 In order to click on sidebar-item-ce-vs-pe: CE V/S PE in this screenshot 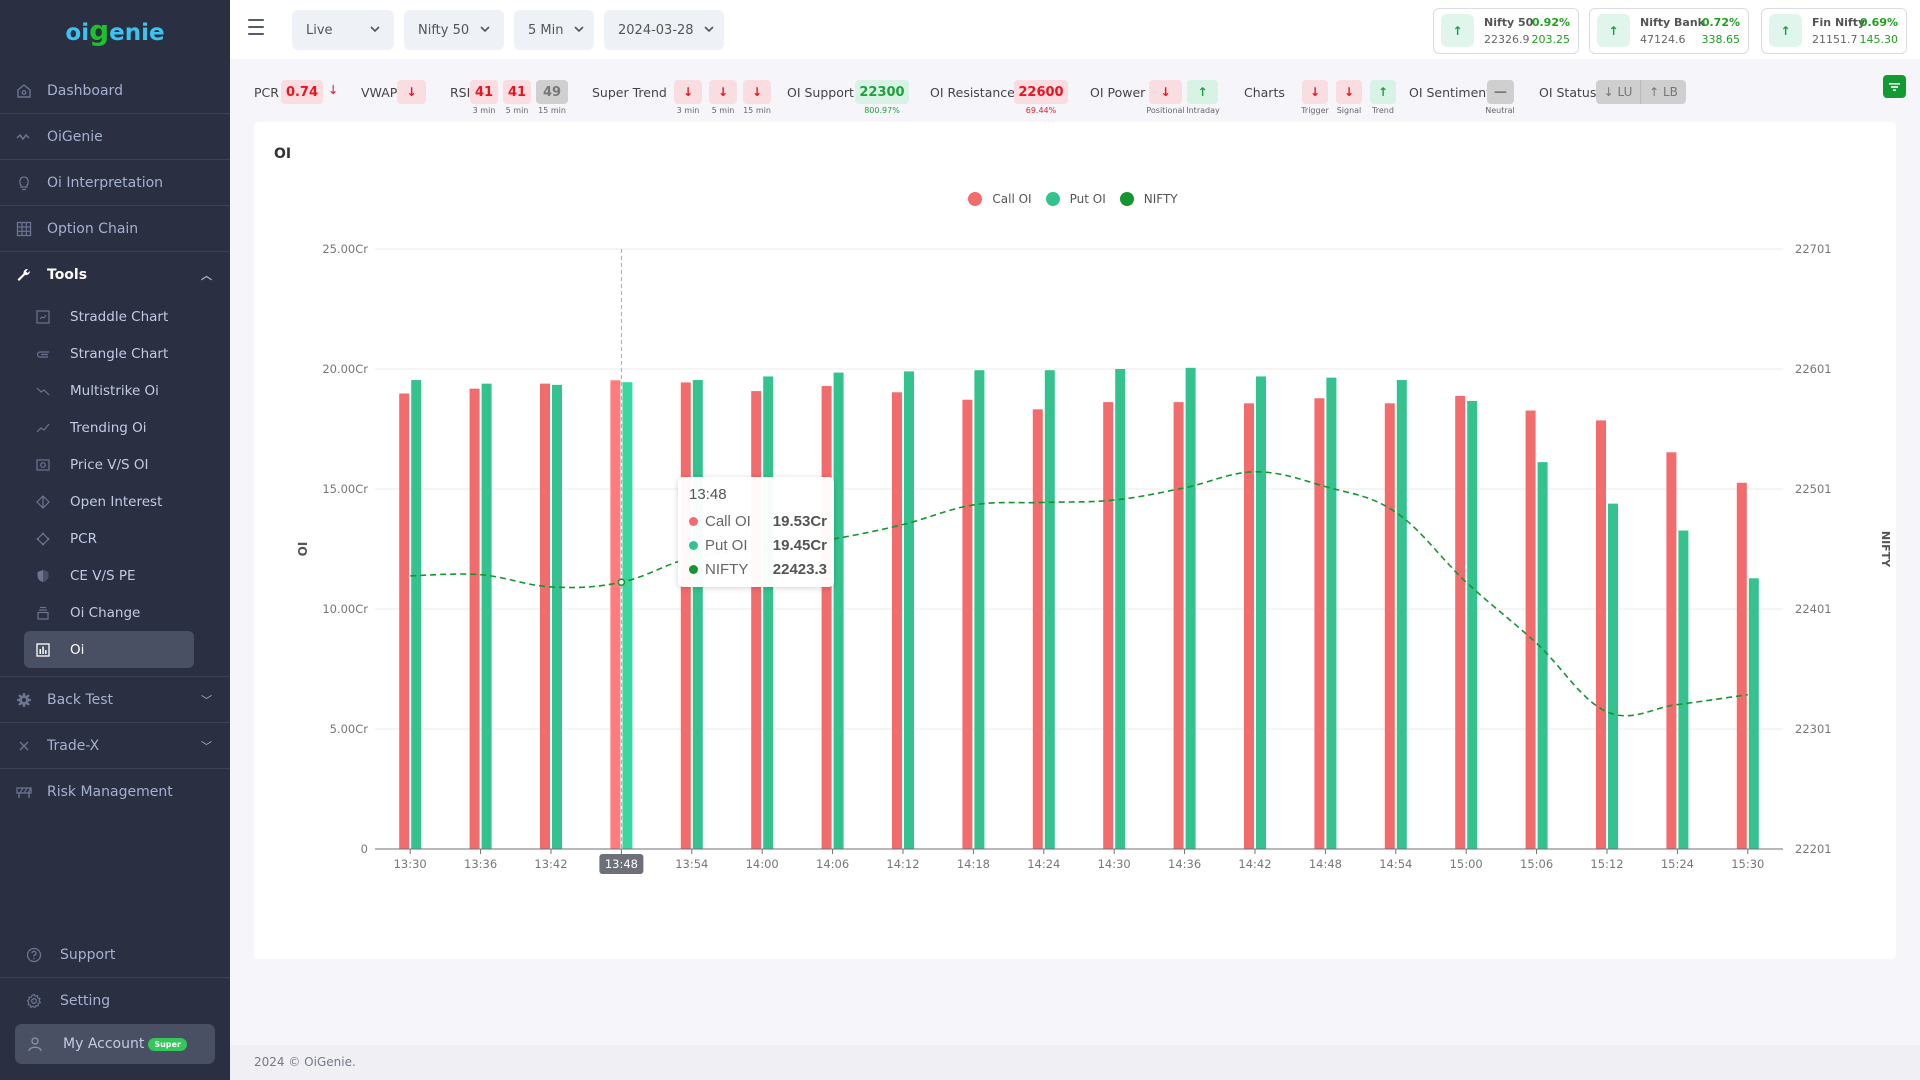, I will do `click(109, 575)`.